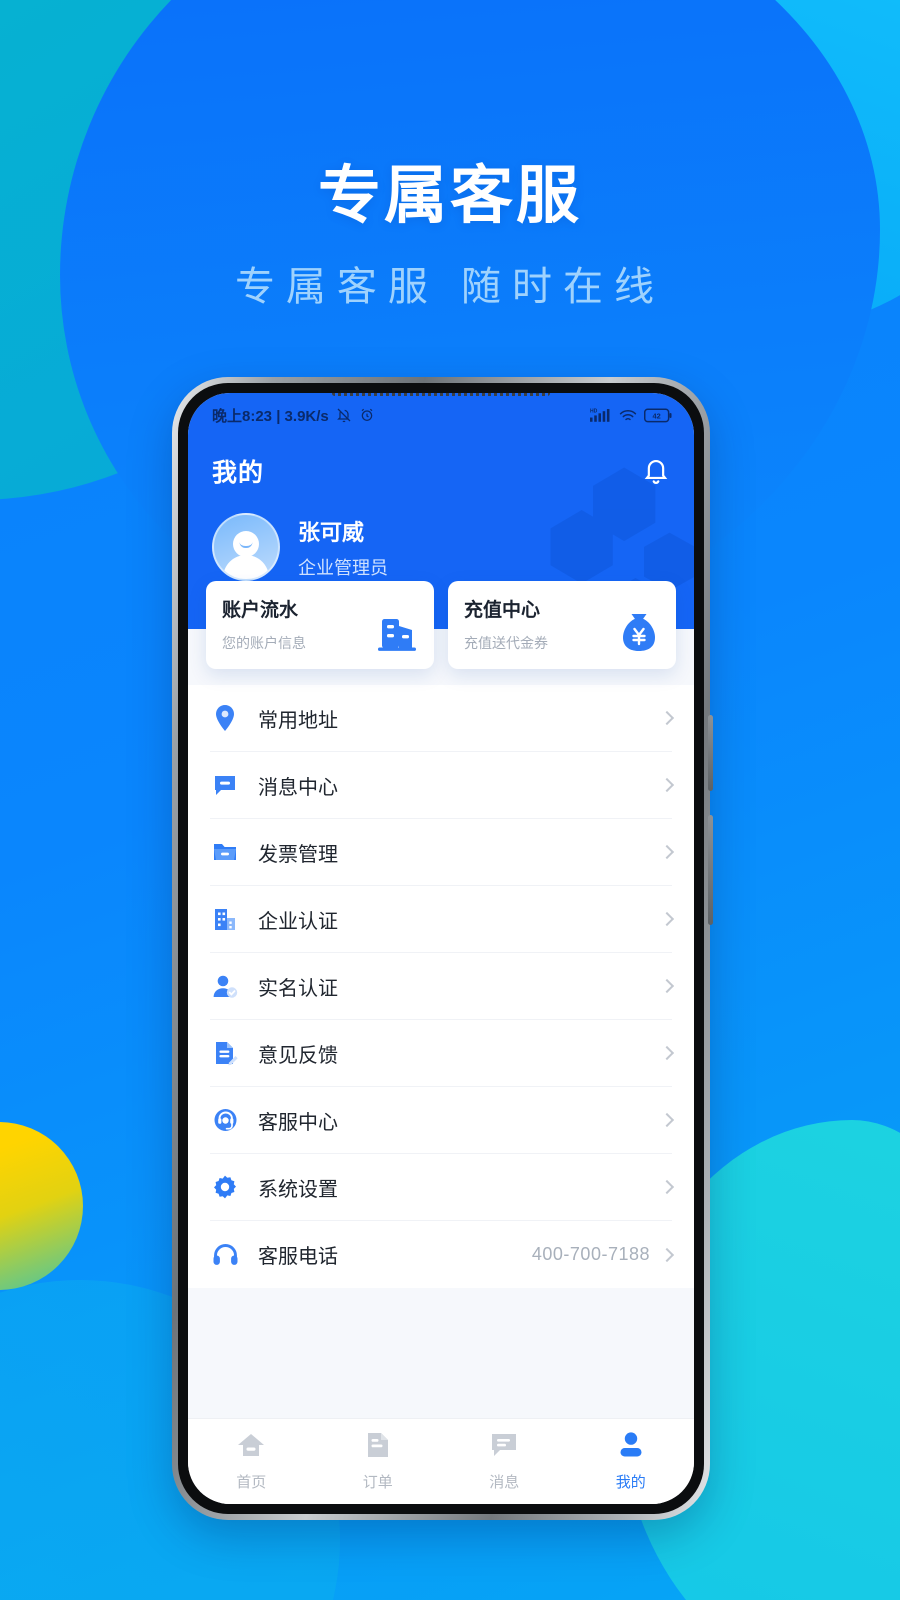 This screenshot has width=900, height=1600. What do you see at coordinates (343, 567) in the screenshot?
I see `user-role: 企业管理员` at bounding box center [343, 567].